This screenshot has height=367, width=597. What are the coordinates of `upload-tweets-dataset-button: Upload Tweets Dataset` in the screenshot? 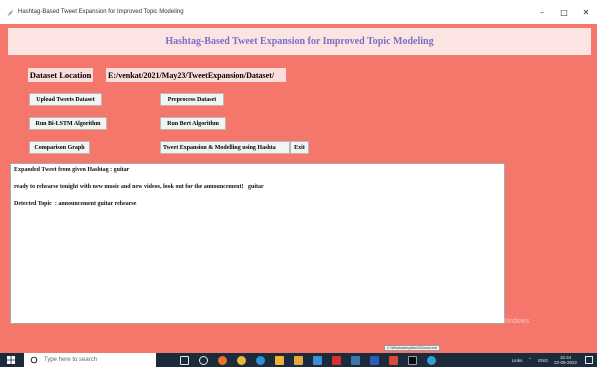 It's located at (65, 99).